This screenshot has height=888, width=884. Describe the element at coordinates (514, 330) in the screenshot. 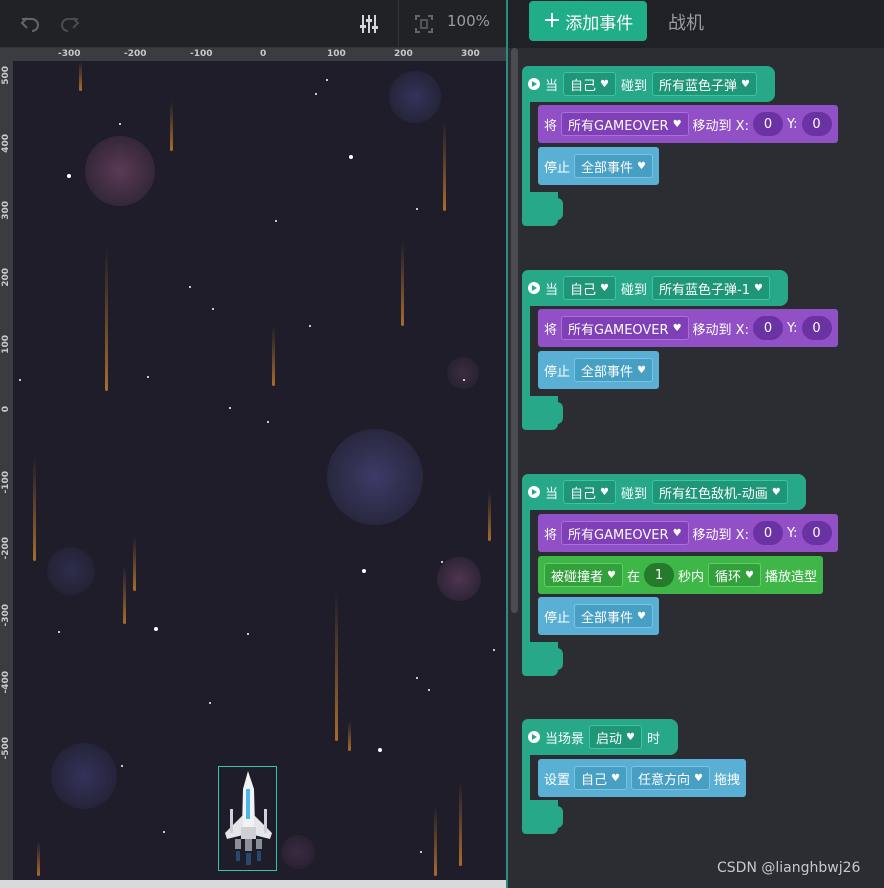

I see `vertical-scrollbar` at that location.